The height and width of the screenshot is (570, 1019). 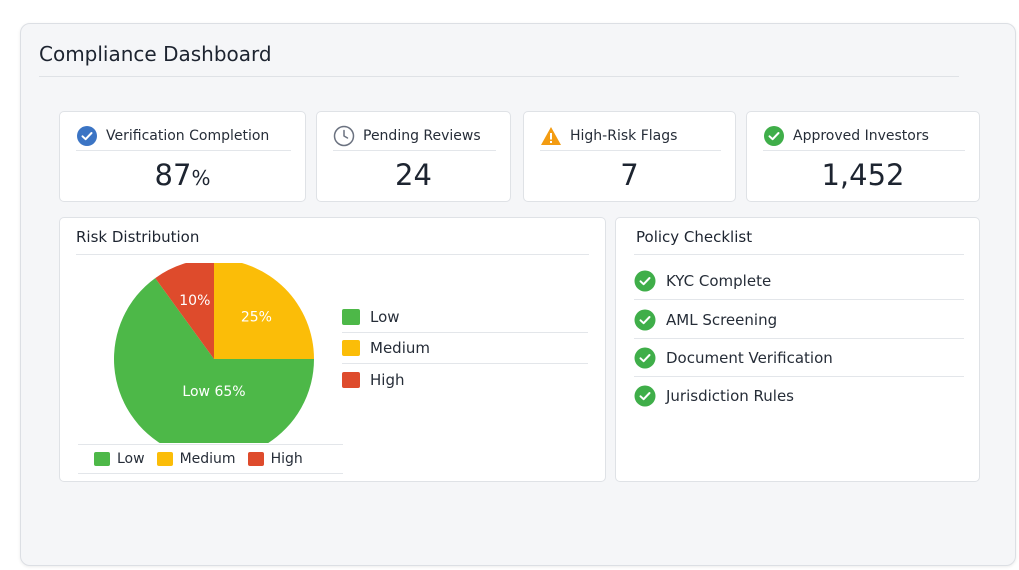 I want to click on kpi-header: High-Risk Flags, so click(x=630, y=136).